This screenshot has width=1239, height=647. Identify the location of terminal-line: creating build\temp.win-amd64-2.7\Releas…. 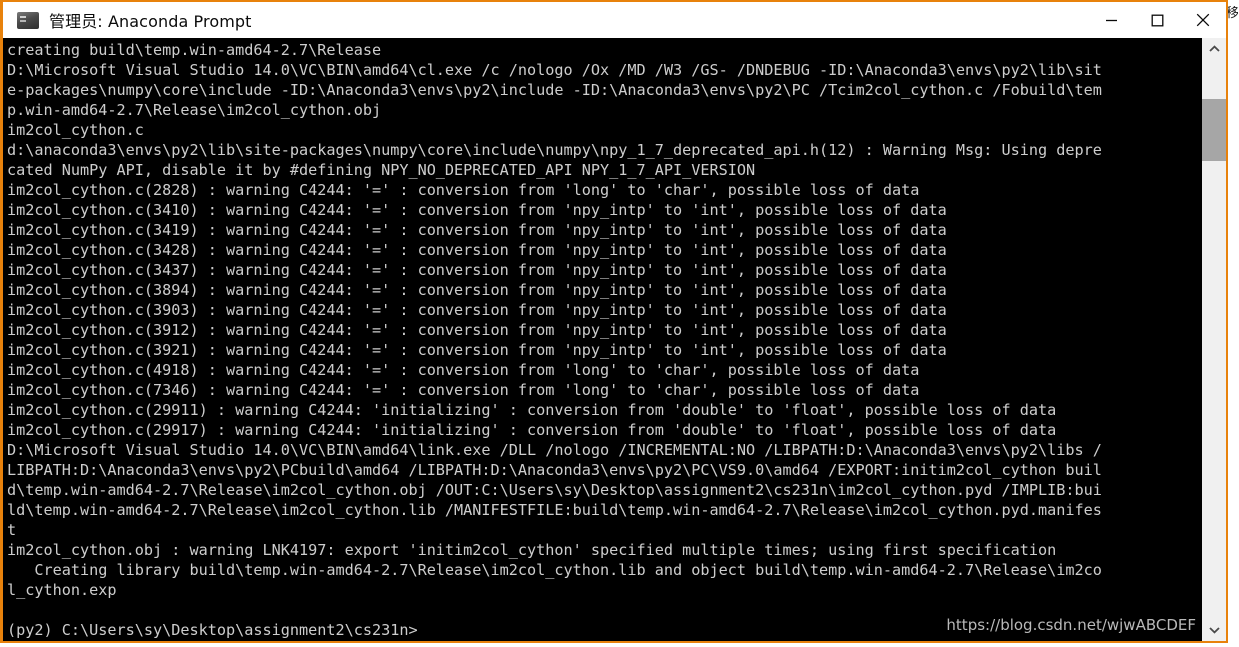
(194, 50).